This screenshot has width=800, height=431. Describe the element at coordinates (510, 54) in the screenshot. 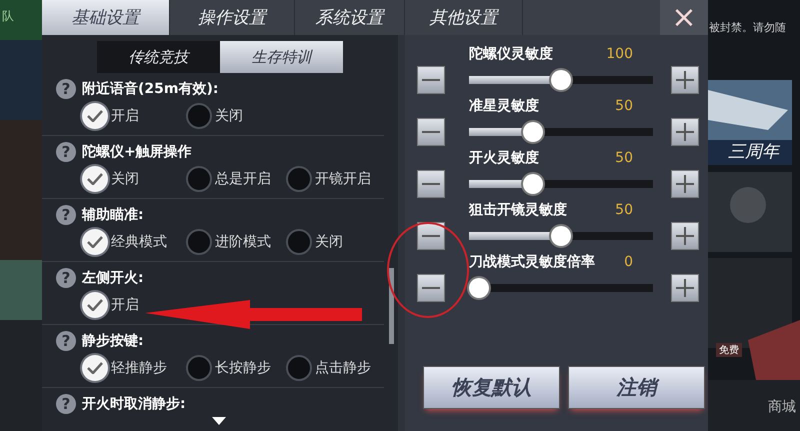

I see `slider-label: 陀螺仪灵敏度` at that location.